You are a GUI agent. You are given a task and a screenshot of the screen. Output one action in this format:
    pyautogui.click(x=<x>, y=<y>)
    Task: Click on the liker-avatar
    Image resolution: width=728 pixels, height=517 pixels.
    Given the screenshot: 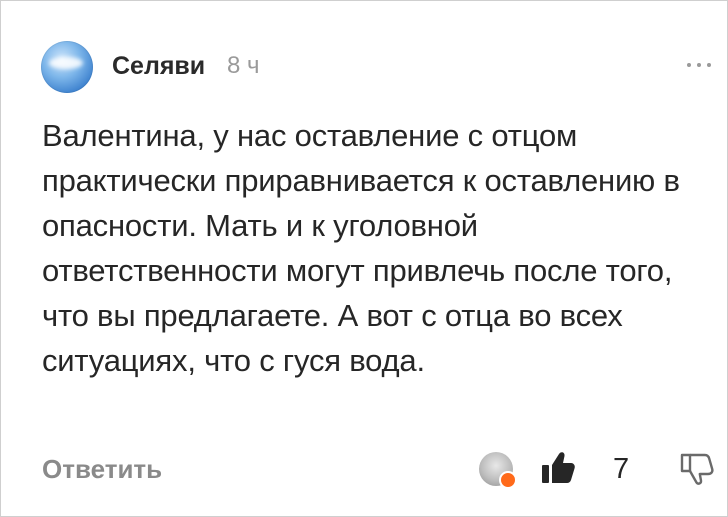 What is the action you would take?
    pyautogui.click(x=498, y=470)
    